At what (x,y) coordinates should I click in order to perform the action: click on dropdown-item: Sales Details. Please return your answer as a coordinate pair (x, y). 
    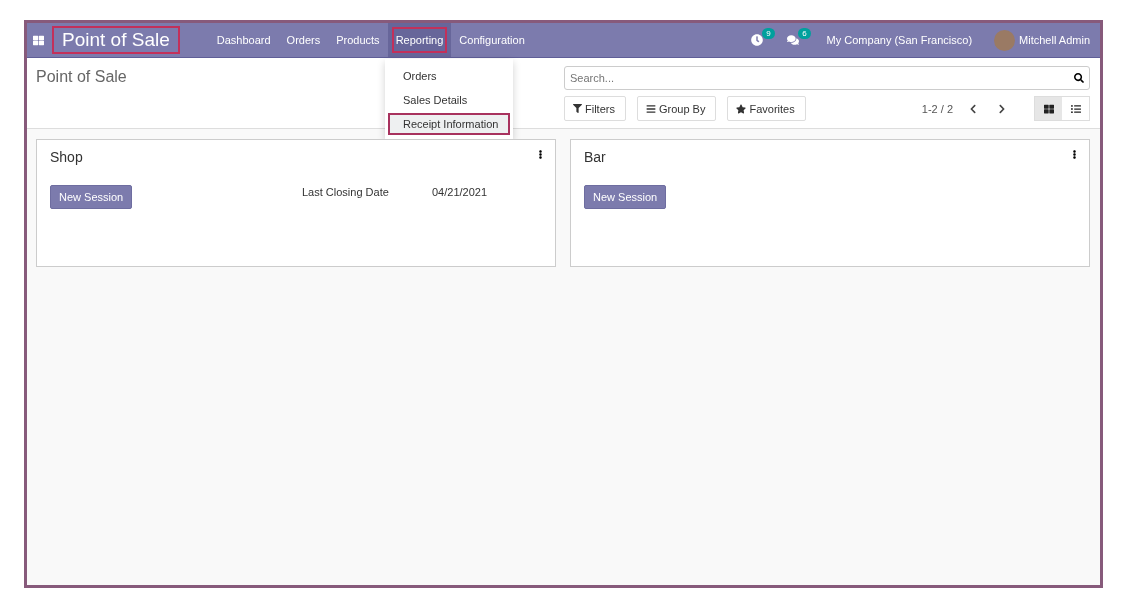
    Looking at the image, I should click on (449, 100).